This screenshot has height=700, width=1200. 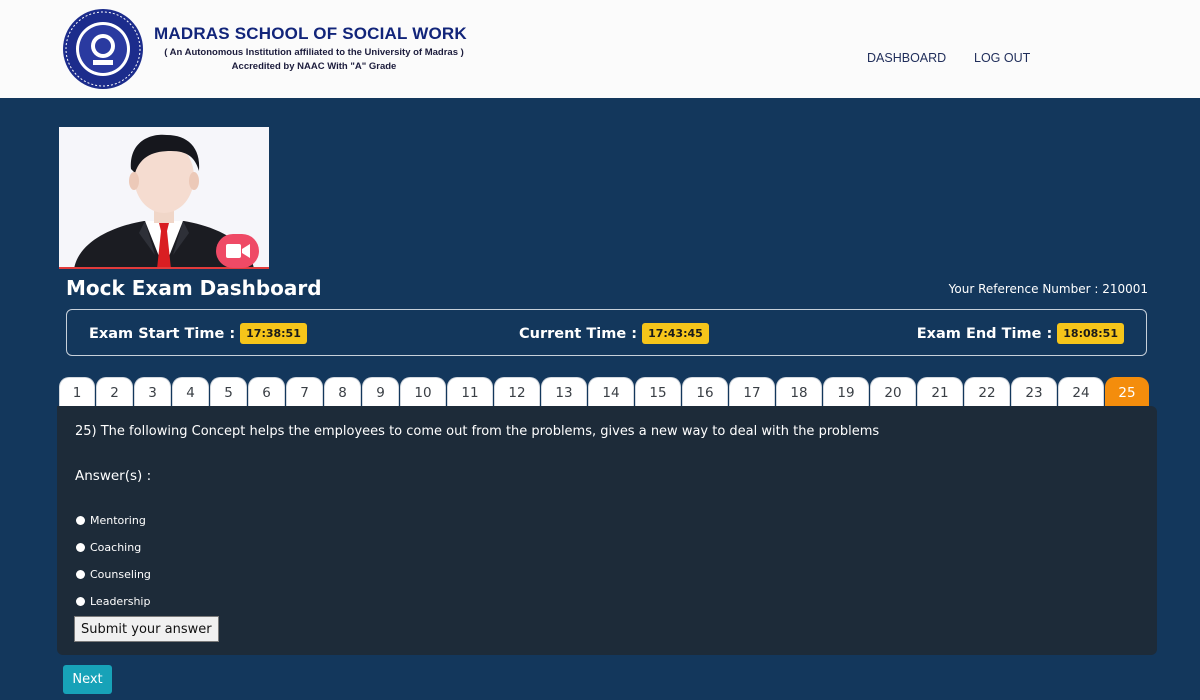 What do you see at coordinates (146, 629) in the screenshot?
I see `submit-answer-button: Submit your answer` at bounding box center [146, 629].